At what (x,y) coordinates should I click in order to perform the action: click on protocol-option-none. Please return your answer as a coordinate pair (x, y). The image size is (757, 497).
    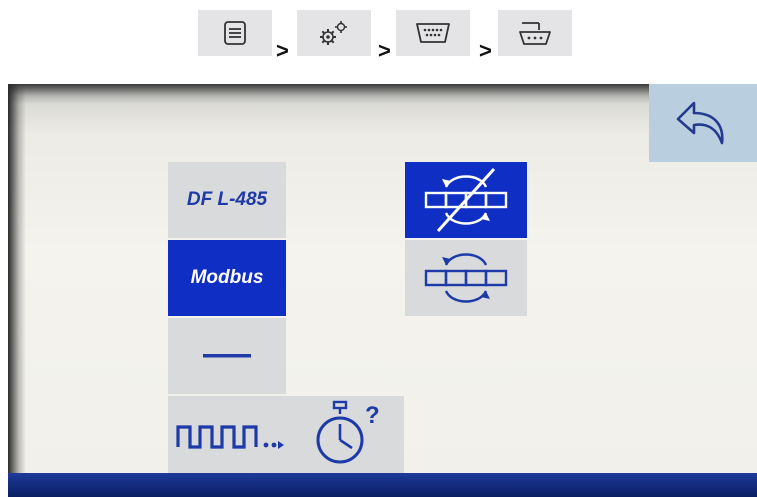
    Looking at the image, I should click on (227, 356).